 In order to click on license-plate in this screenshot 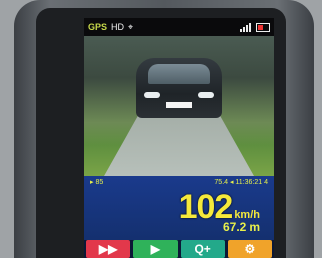, I will do `click(179, 105)`.